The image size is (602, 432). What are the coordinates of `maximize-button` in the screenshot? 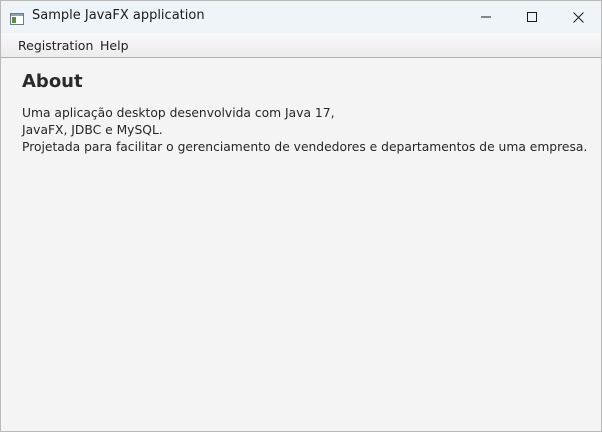 It's located at (532, 17).